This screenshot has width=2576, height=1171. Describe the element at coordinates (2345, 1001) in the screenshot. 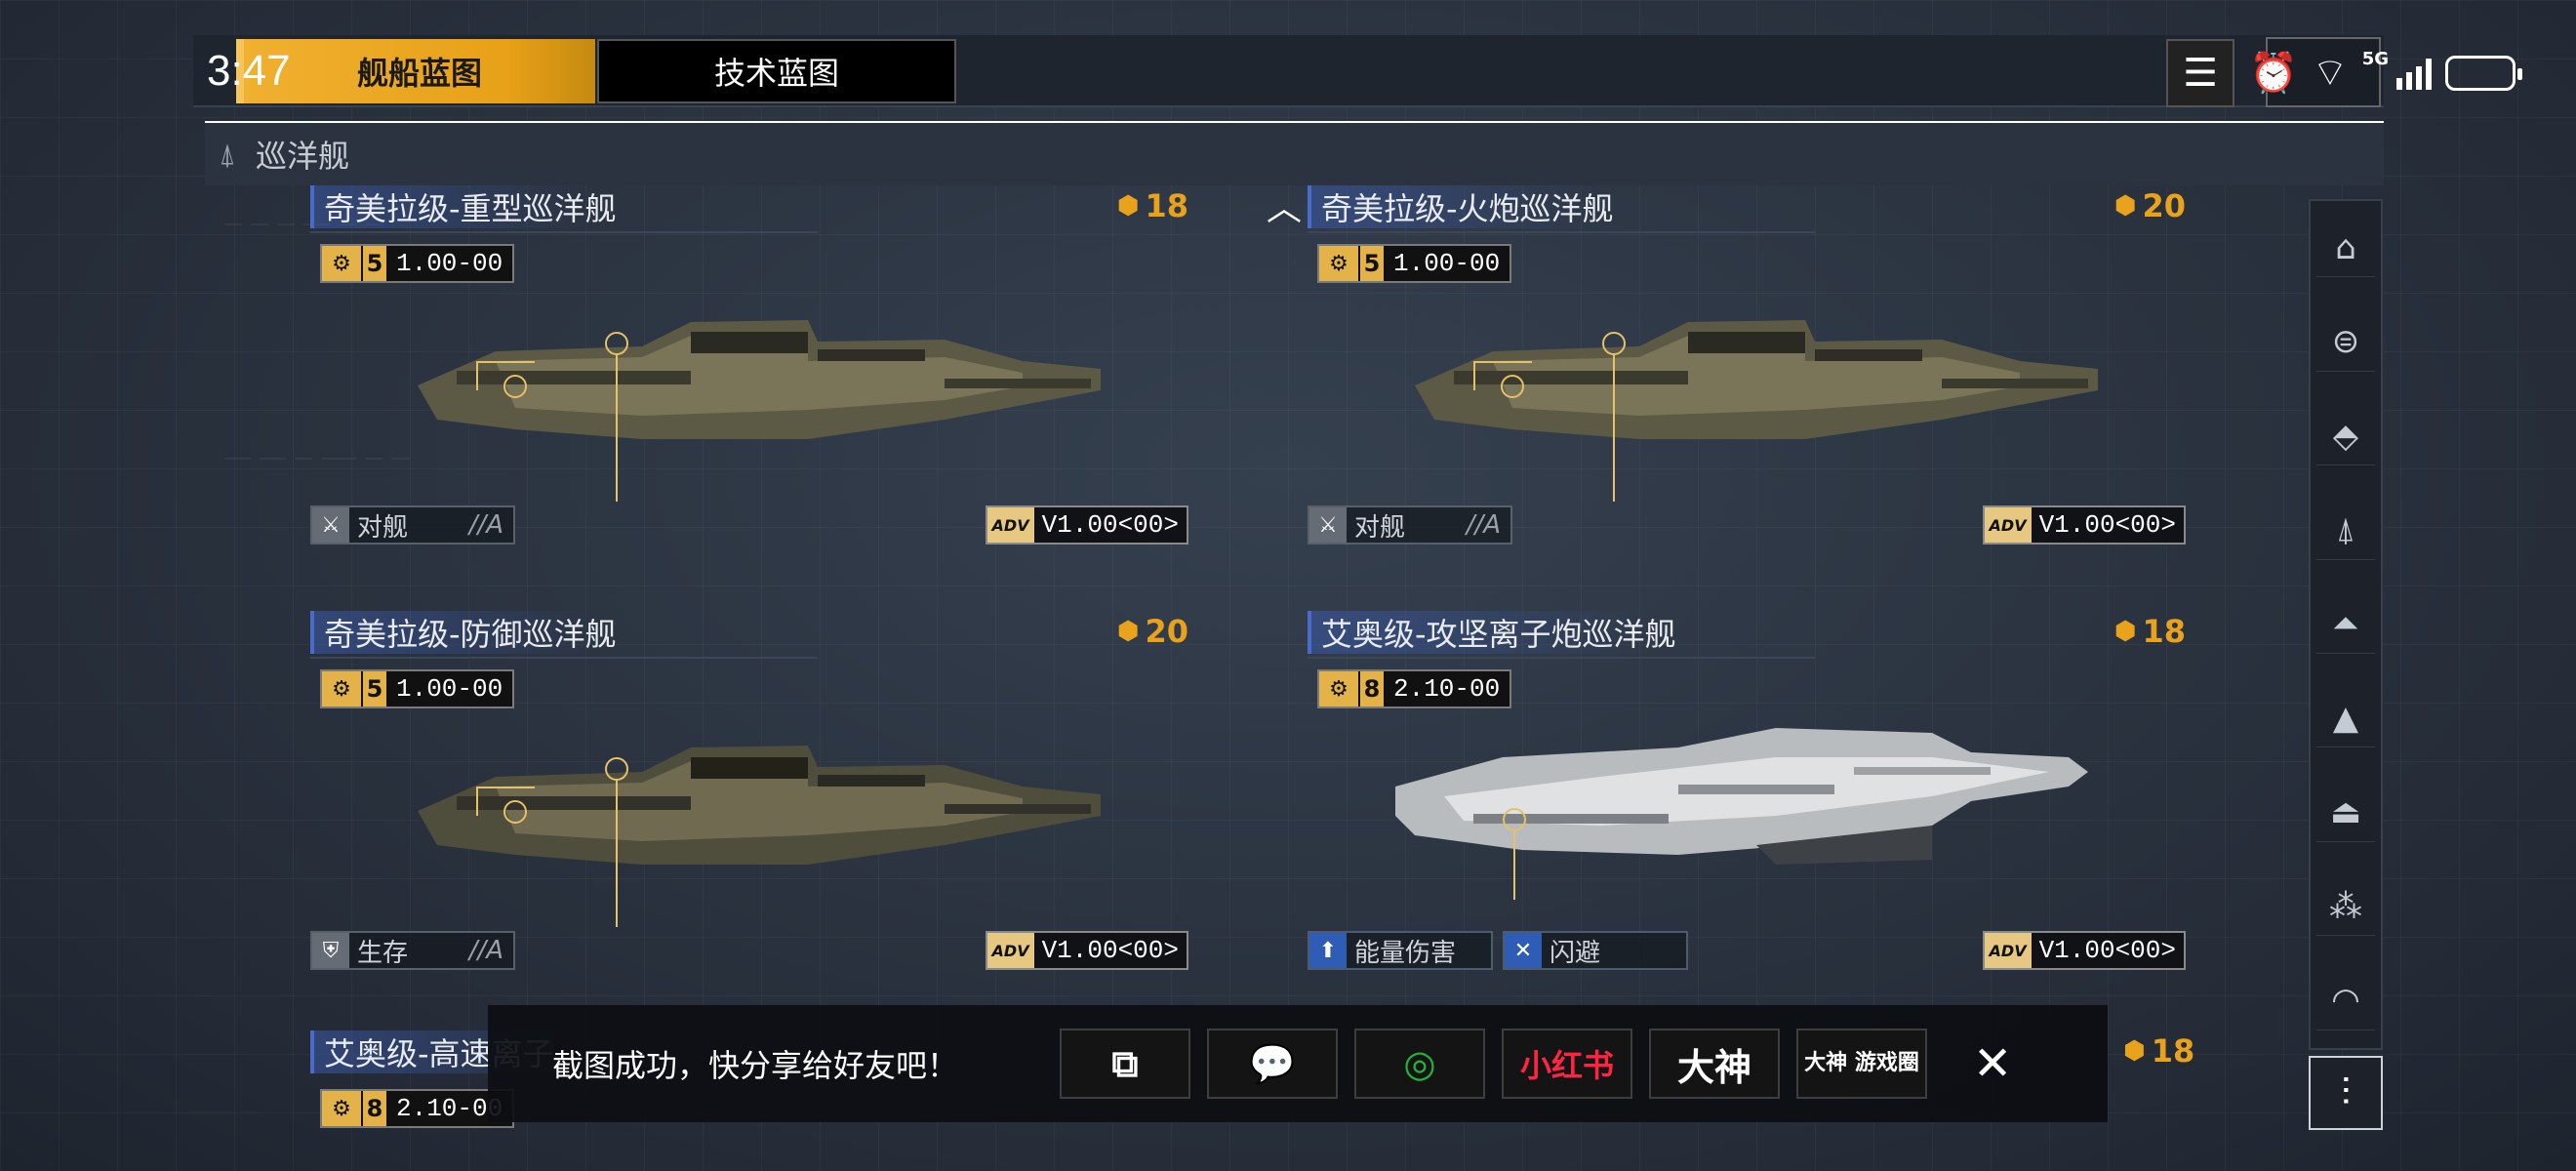

I see `dome-icon: ◠` at that location.